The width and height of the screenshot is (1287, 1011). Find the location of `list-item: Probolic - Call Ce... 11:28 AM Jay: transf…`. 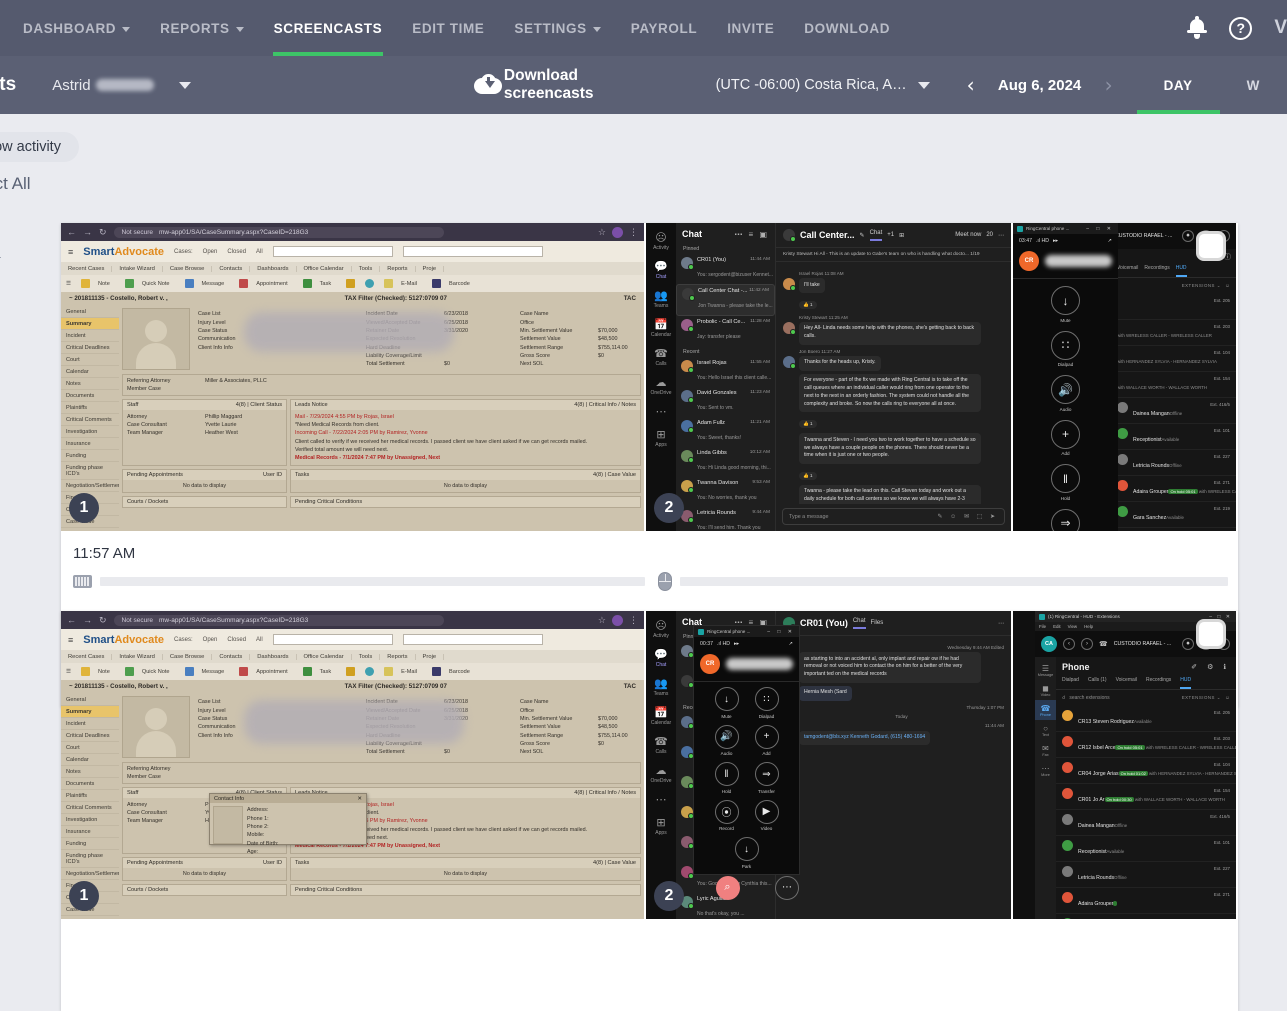

list-item: Probolic - Call Ce... 11:28 AM Jay: transf… is located at coordinates (725, 331).